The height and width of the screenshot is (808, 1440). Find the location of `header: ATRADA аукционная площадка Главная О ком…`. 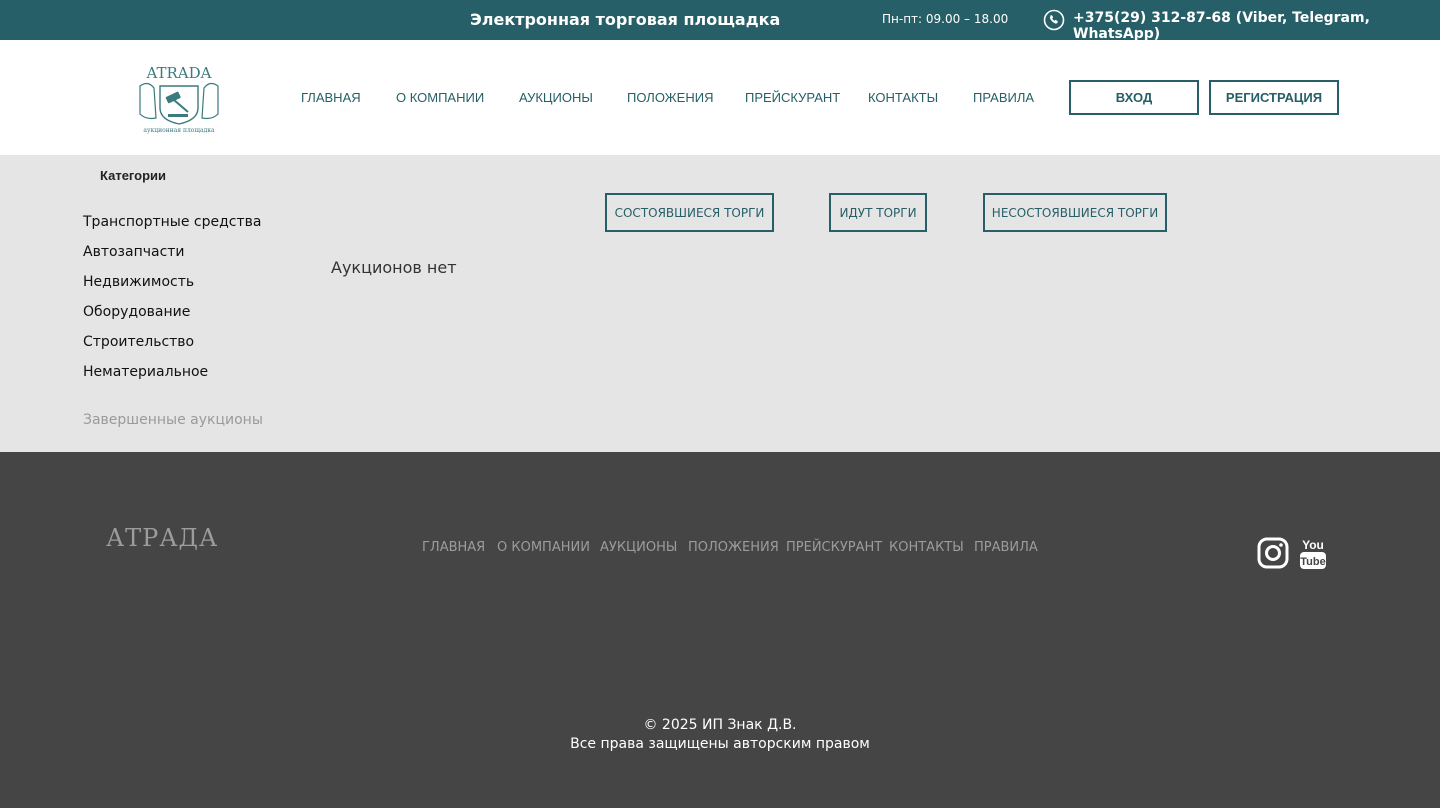

header: ATRADA аукционная площадка Главная О ком… is located at coordinates (720, 97).